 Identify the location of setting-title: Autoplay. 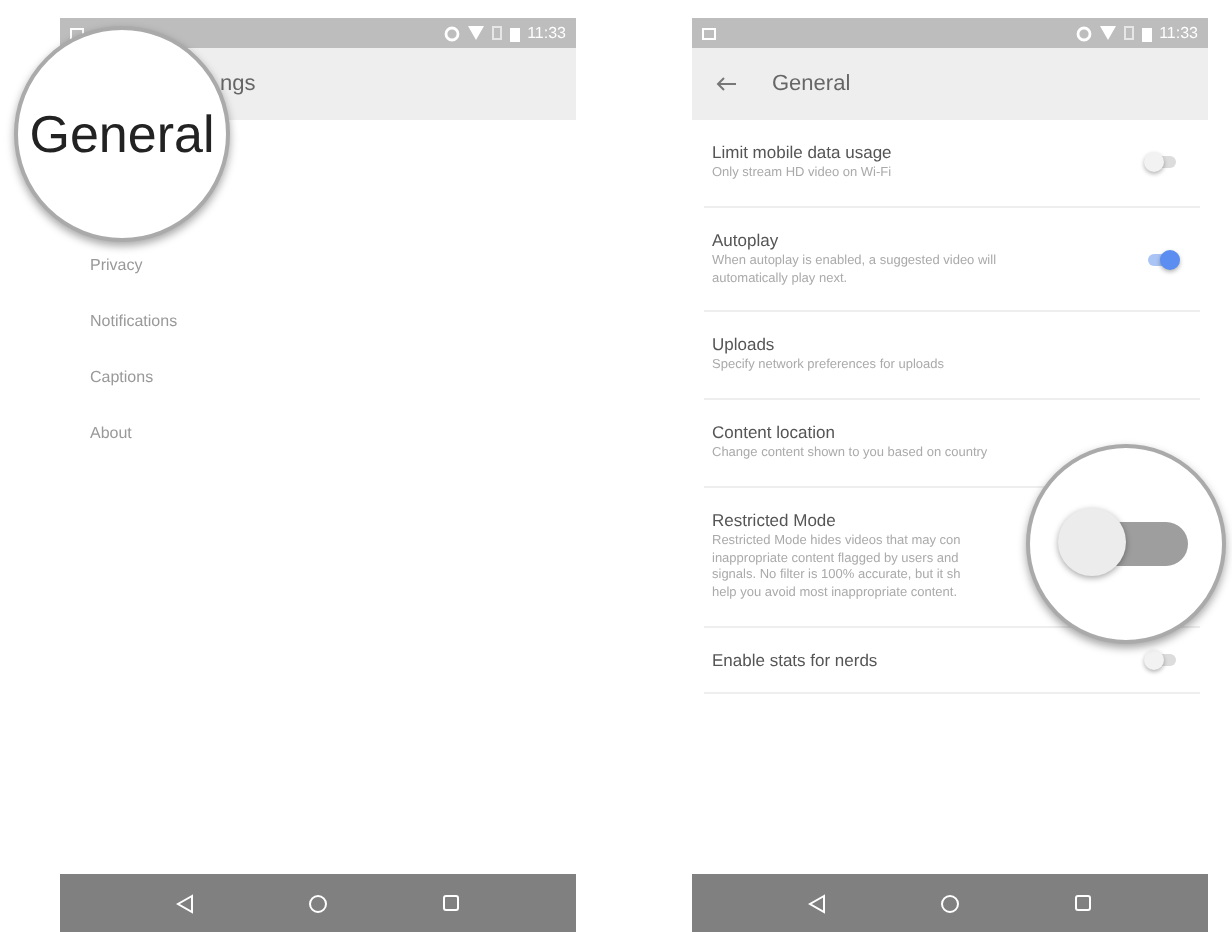
(745, 239).